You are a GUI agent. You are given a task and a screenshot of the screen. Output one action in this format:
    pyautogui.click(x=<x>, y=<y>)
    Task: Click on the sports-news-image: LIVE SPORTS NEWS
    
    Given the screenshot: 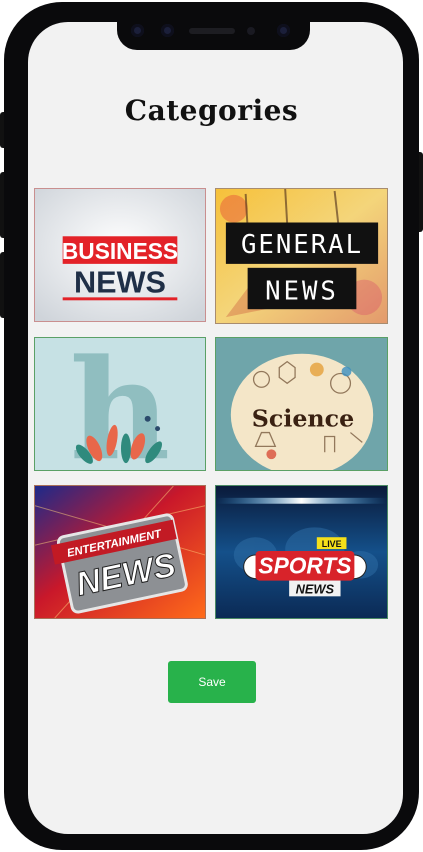 What is the action you would take?
    pyautogui.click(x=301, y=552)
    